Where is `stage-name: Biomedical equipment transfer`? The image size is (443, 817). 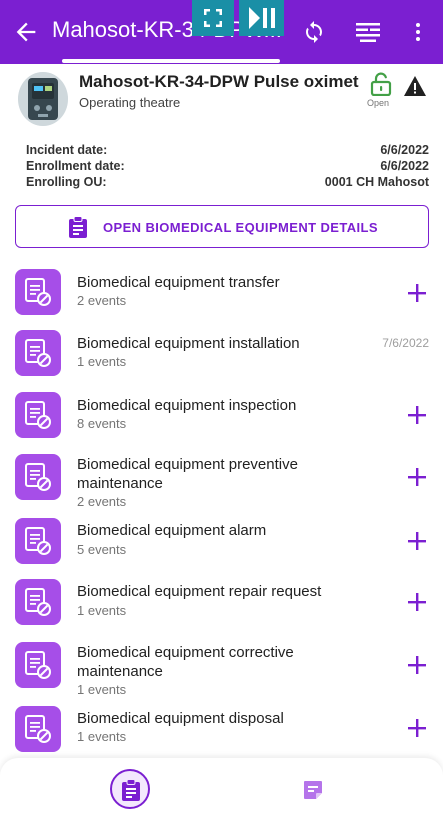 stage-name: Biomedical equipment transfer is located at coordinates (178, 282).